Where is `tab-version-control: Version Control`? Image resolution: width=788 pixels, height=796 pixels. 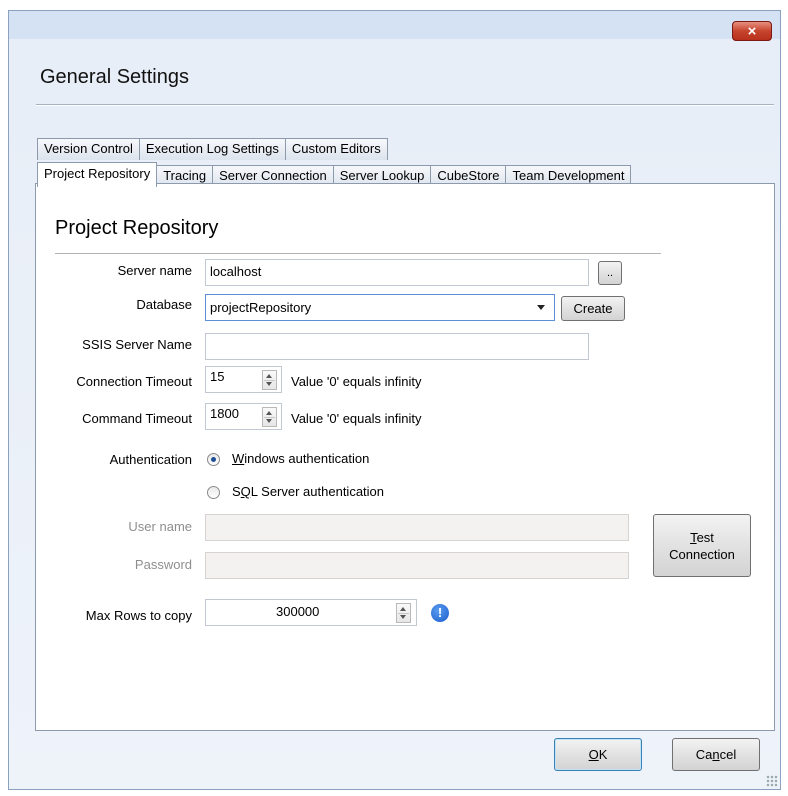
tab-version-control: Version Control is located at coordinates (88, 149).